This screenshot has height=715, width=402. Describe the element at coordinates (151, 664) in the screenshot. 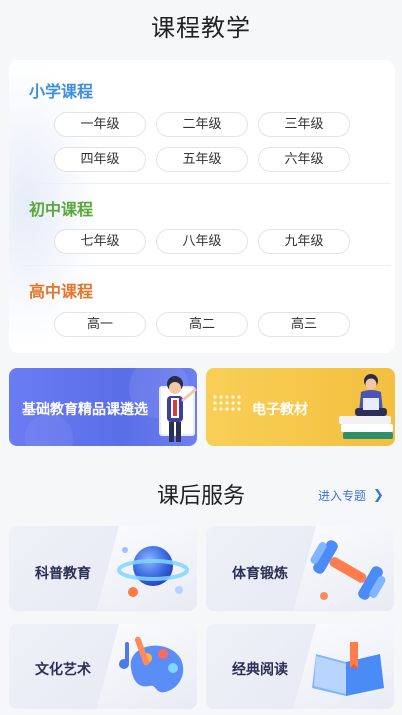

I see `palette-icon` at that location.